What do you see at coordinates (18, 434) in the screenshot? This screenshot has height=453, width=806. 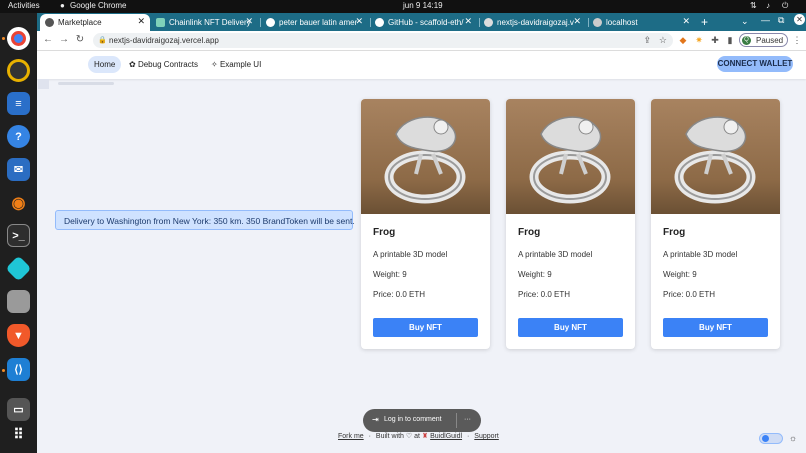 I see `show-apps-icon: ⠿` at bounding box center [18, 434].